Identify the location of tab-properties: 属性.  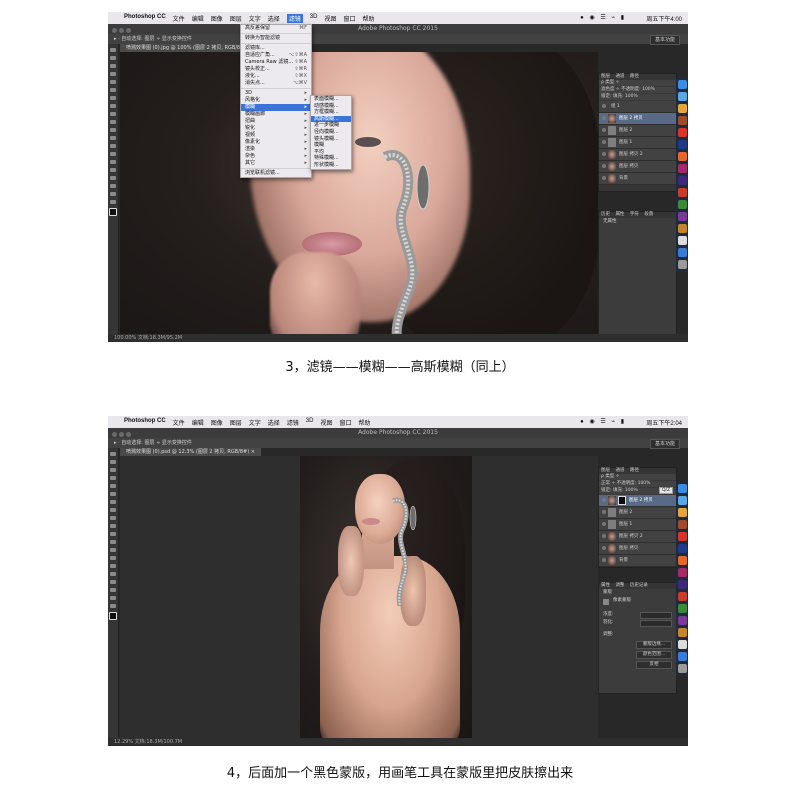
(605, 585).